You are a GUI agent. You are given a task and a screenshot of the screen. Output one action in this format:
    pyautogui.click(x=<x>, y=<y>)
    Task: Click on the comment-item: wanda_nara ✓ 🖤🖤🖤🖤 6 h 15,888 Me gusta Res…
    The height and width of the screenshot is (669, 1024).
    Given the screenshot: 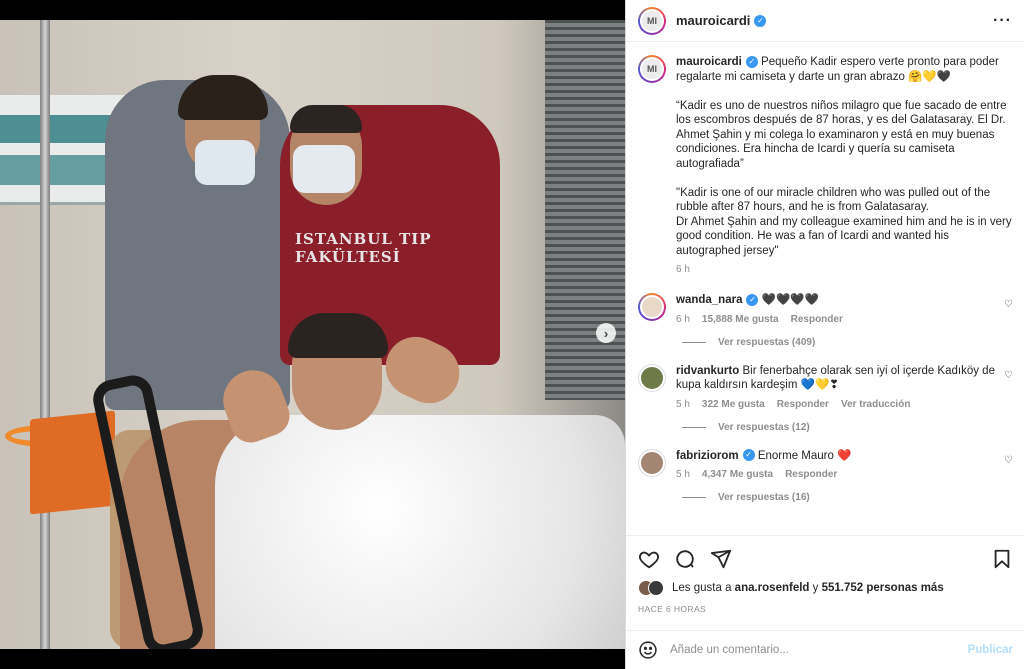 What is the action you would take?
    pyautogui.click(x=825, y=309)
    